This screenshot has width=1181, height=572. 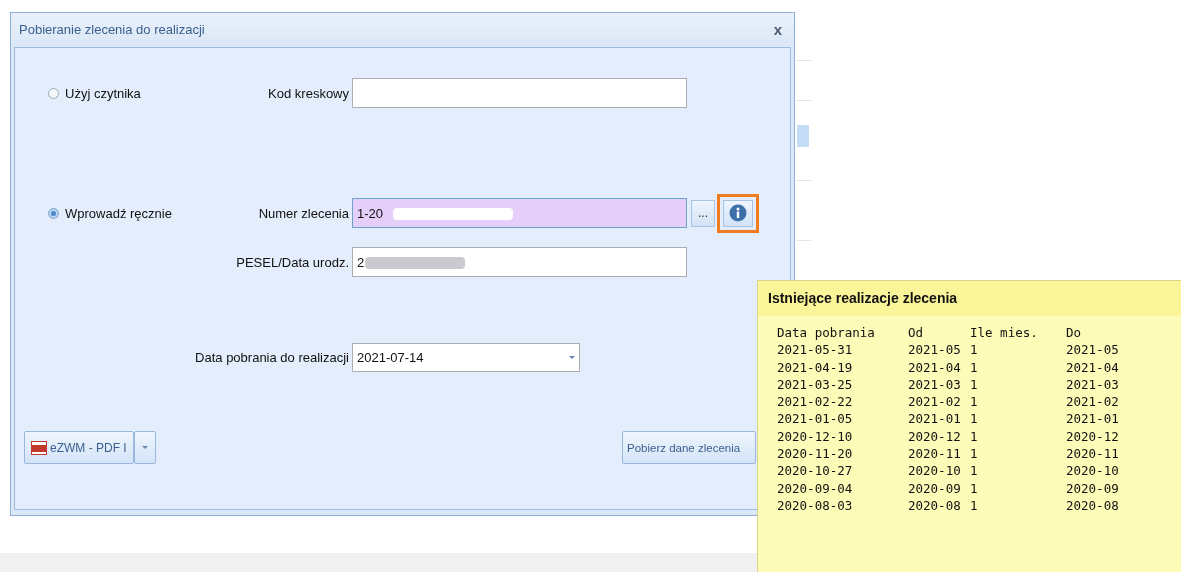 I want to click on date-dropdown: 2021-07-14, so click(x=466, y=357).